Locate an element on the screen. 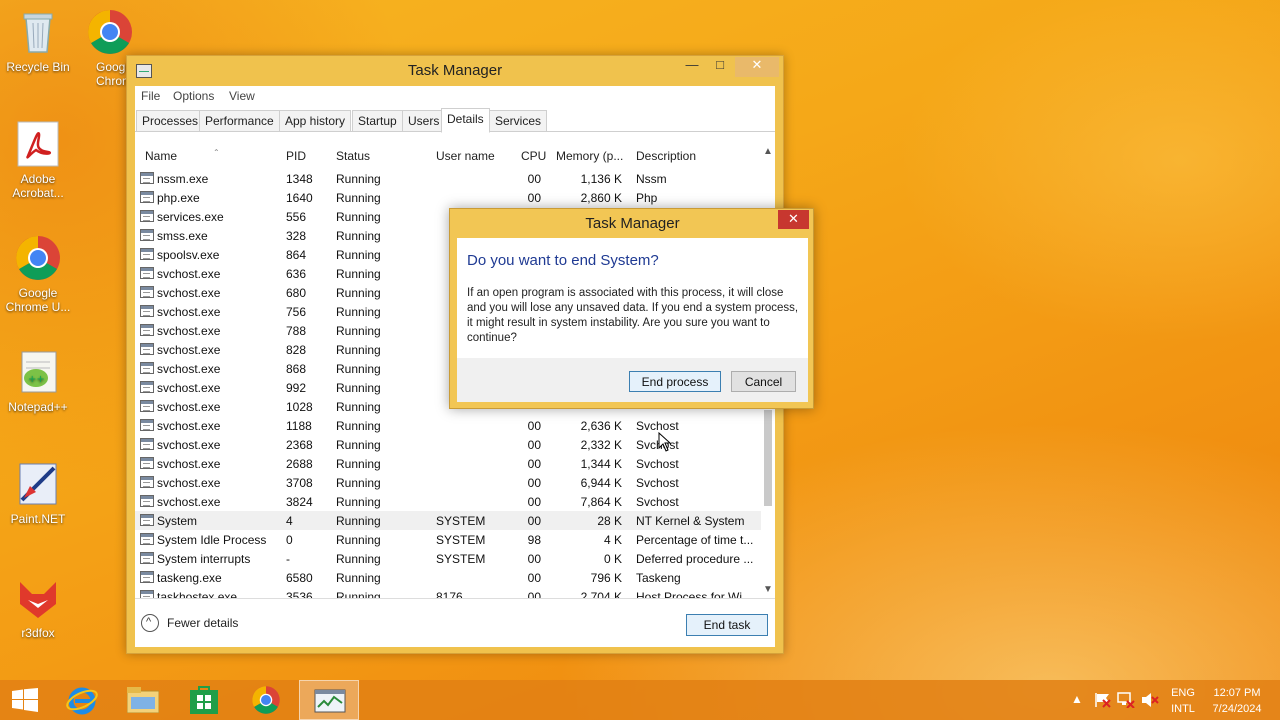 The height and width of the screenshot is (720, 1280). tab-performance: Performance is located at coordinates (239, 121).